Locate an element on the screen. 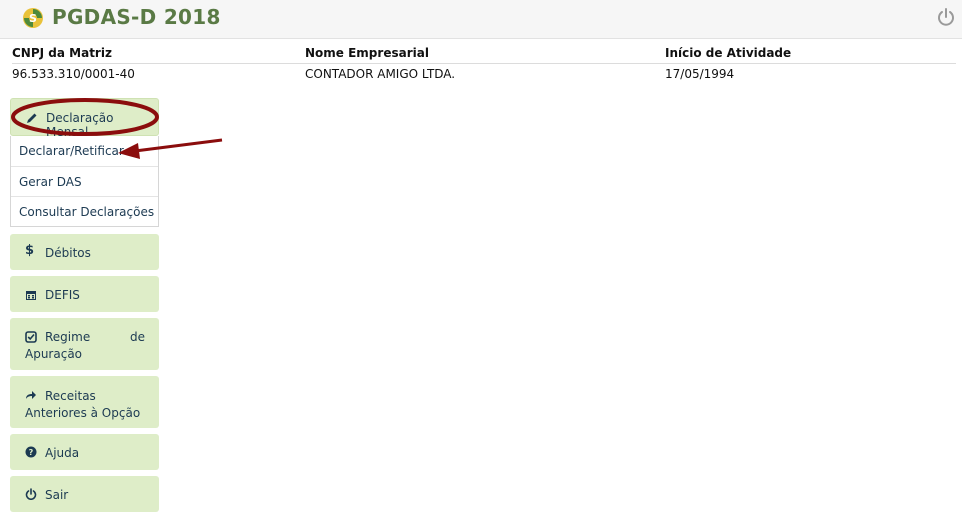  cnpj-header: CNPJ da Matriz is located at coordinates (62, 53).